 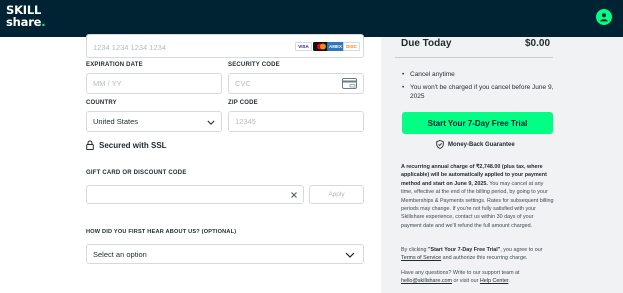 What do you see at coordinates (225, 254) in the screenshot?
I see `referral-select: Select an option` at bounding box center [225, 254].